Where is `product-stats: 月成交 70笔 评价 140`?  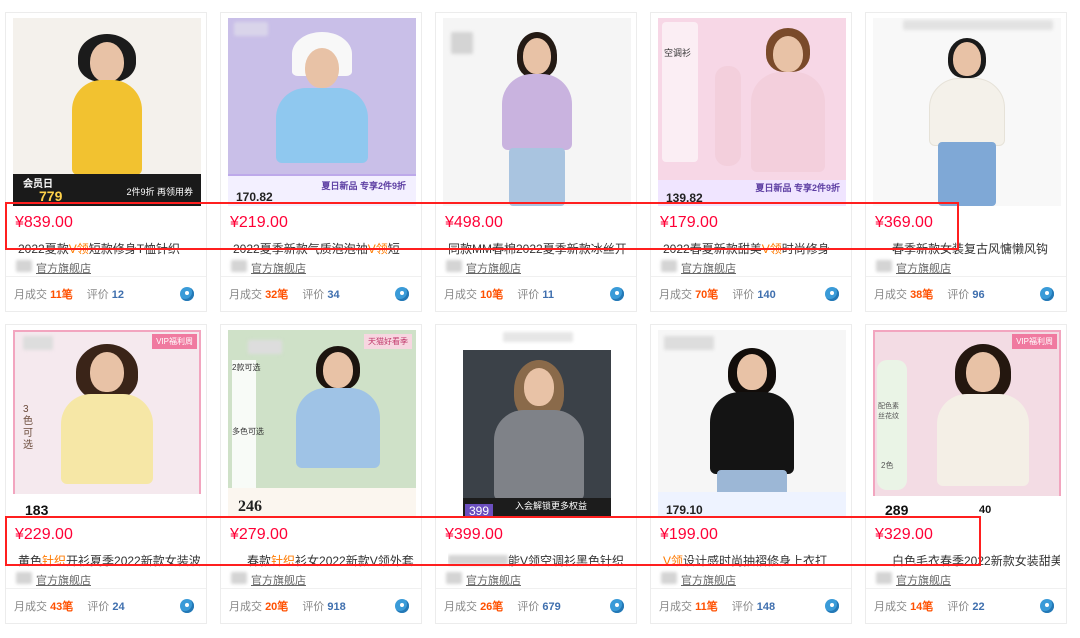
product-stats: 月成交 70笔 评价 140 is located at coordinates (751, 293).